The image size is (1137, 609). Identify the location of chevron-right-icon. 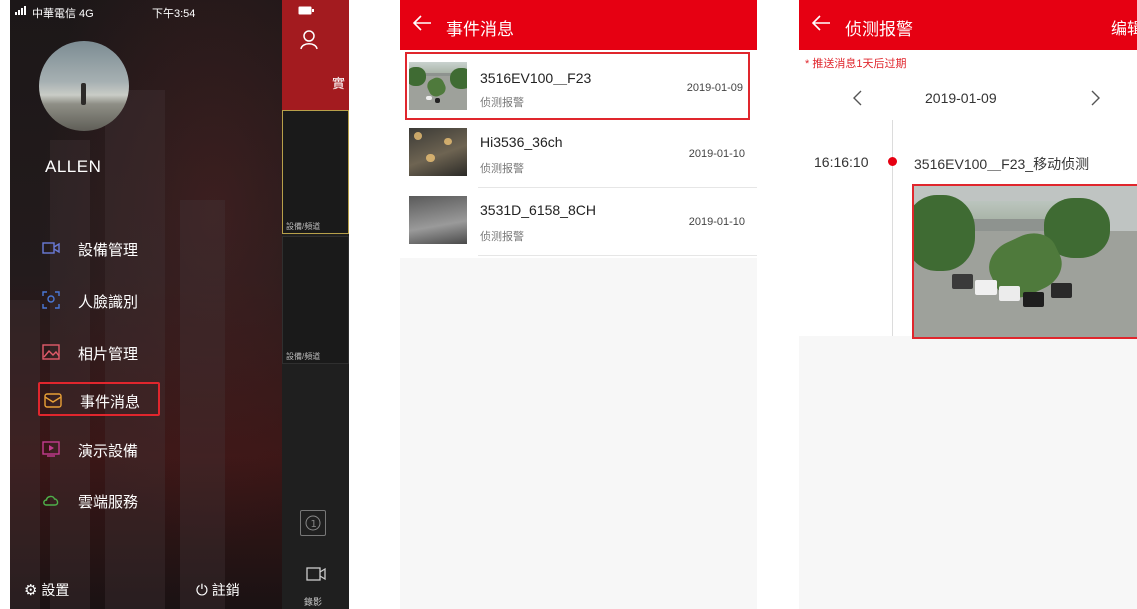
(1096, 98).